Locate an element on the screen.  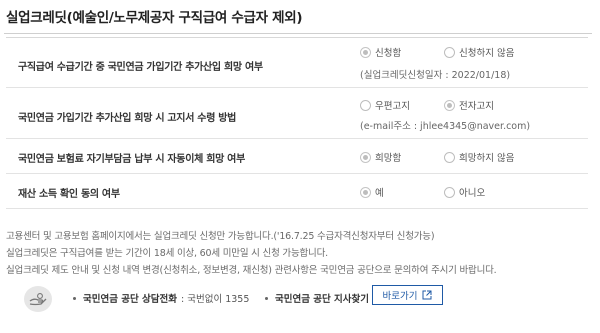
hand-coin-icon is located at coordinates (38, 299).